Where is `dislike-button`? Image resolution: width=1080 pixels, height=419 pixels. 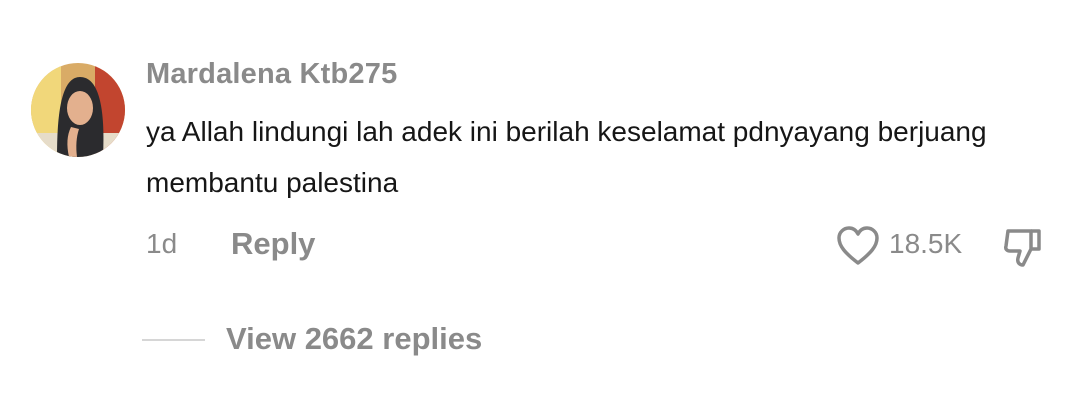 dislike-button is located at coordinates (1023, 247).